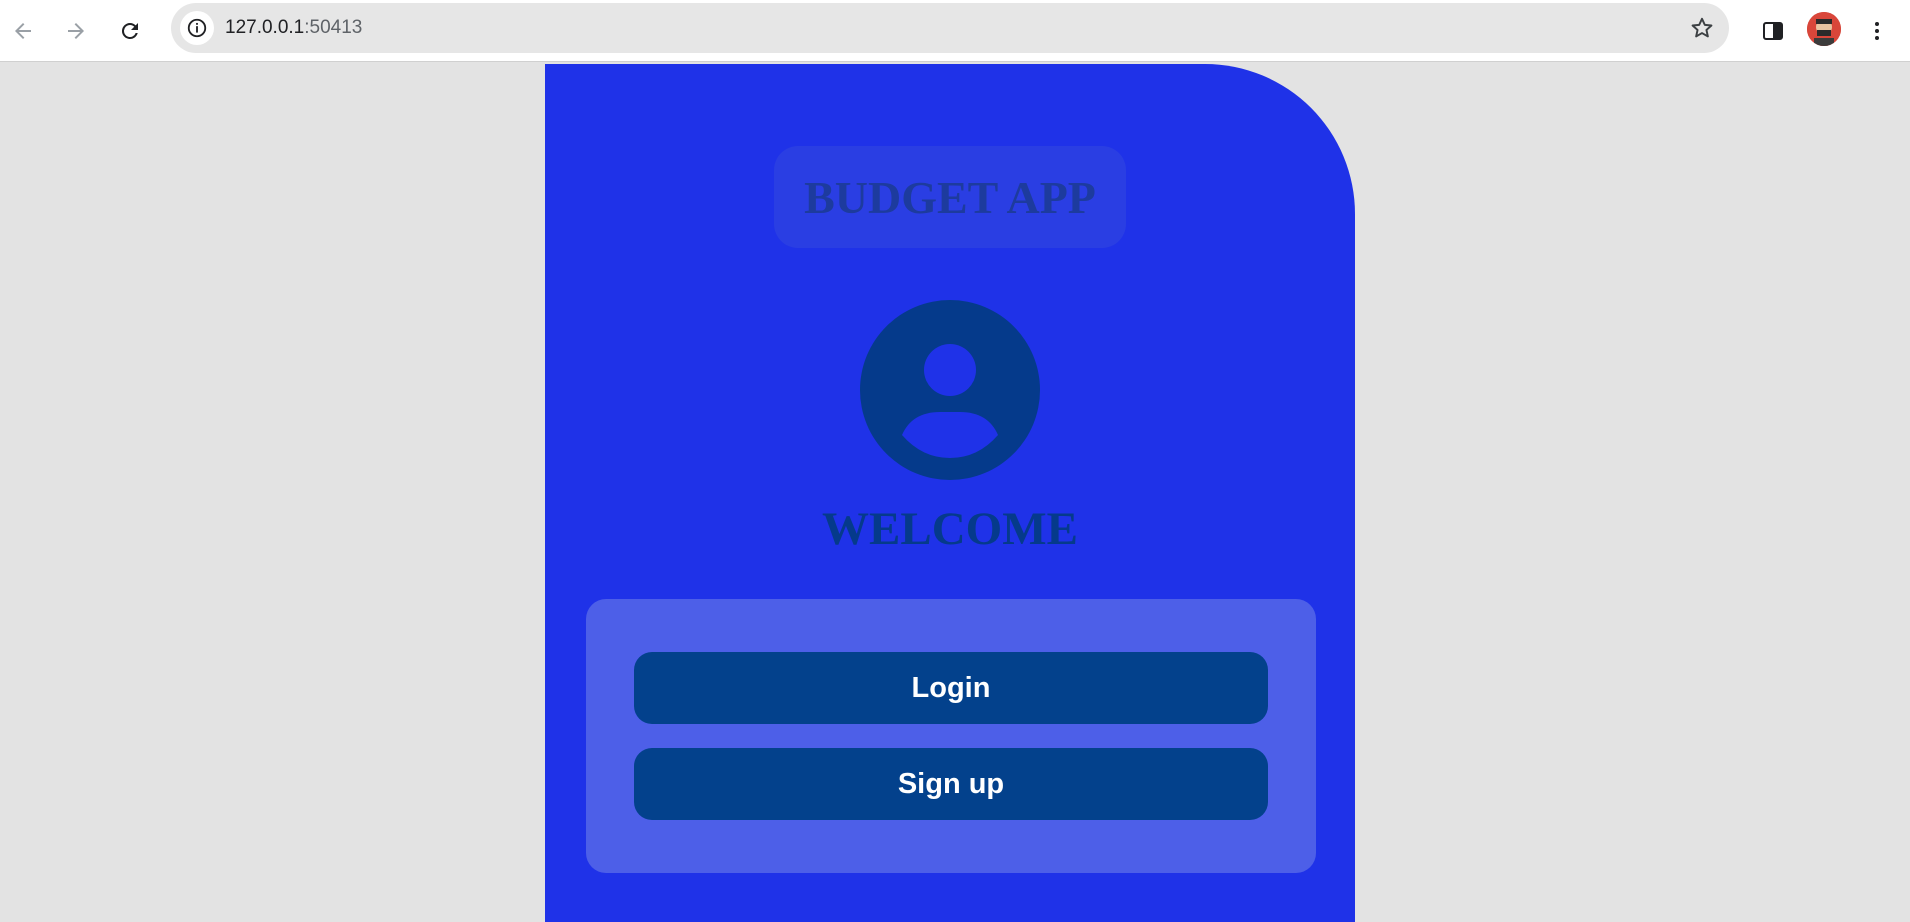  I want to click on url-port: :50413, so click(333, 27).